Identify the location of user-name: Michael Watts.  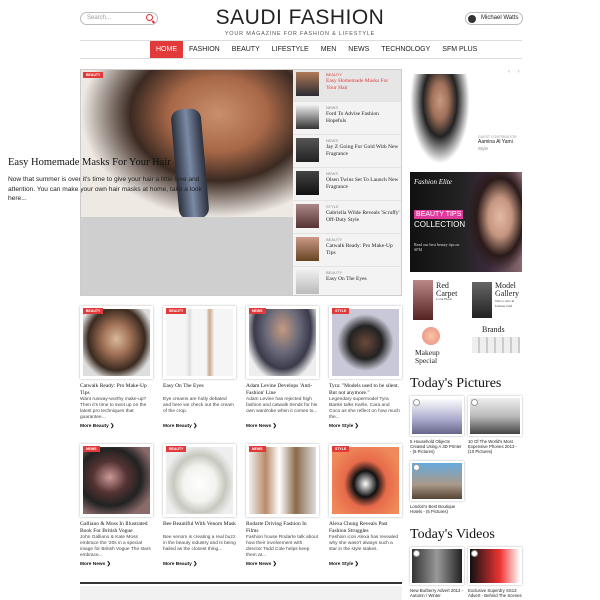
(500, 18).